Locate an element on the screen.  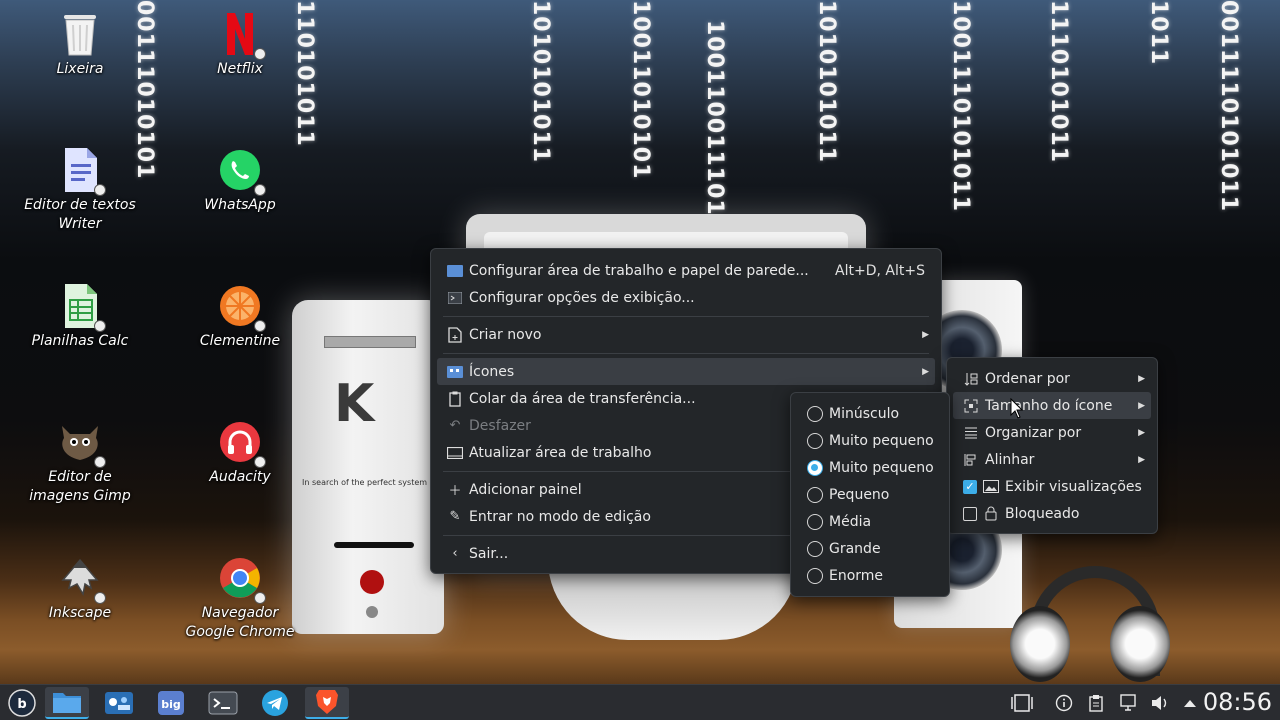
size-option-small: Pequeno is located at coordinates (870, 494).